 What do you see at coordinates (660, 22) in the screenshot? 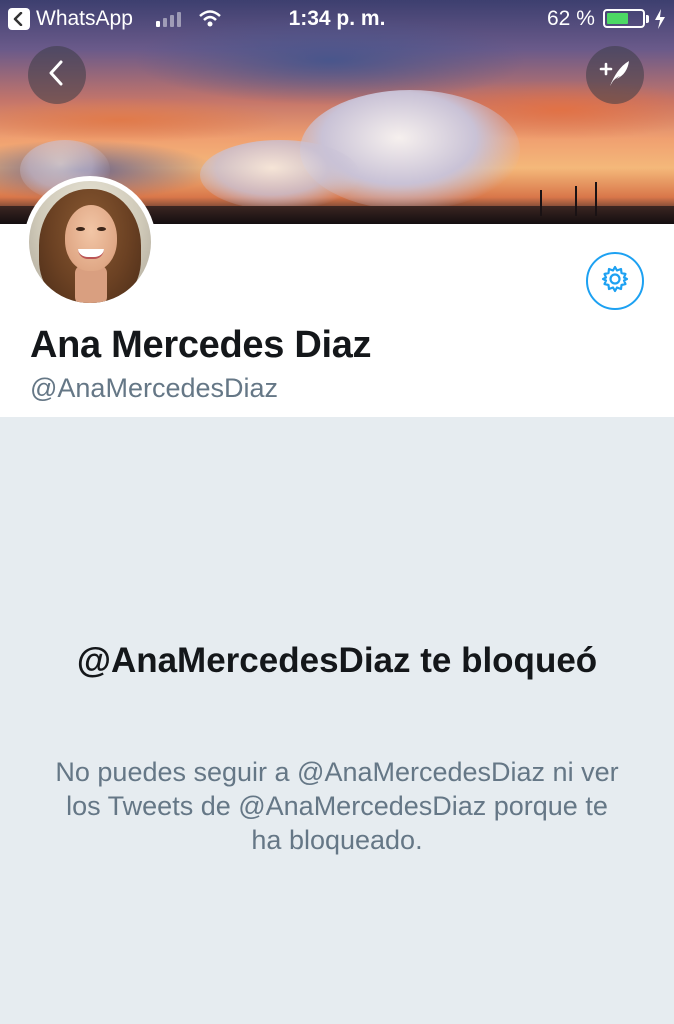
I see `charging-bolt-icon` at bounding box center [660, 22].